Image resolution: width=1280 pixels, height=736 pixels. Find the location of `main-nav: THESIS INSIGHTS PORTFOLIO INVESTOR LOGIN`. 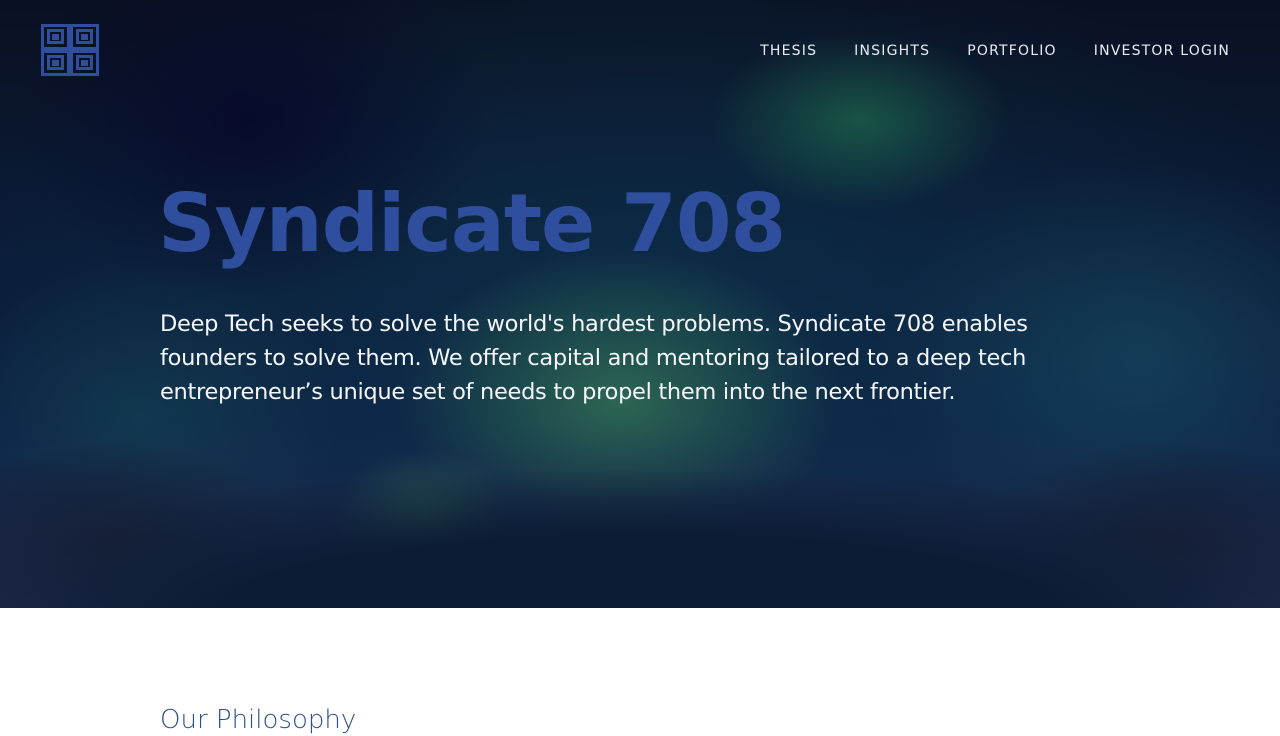

main-nav: THESIS INSIGHTS PORTFOLIO INVESTOR LOGIN is located at coordinates (976, 51).